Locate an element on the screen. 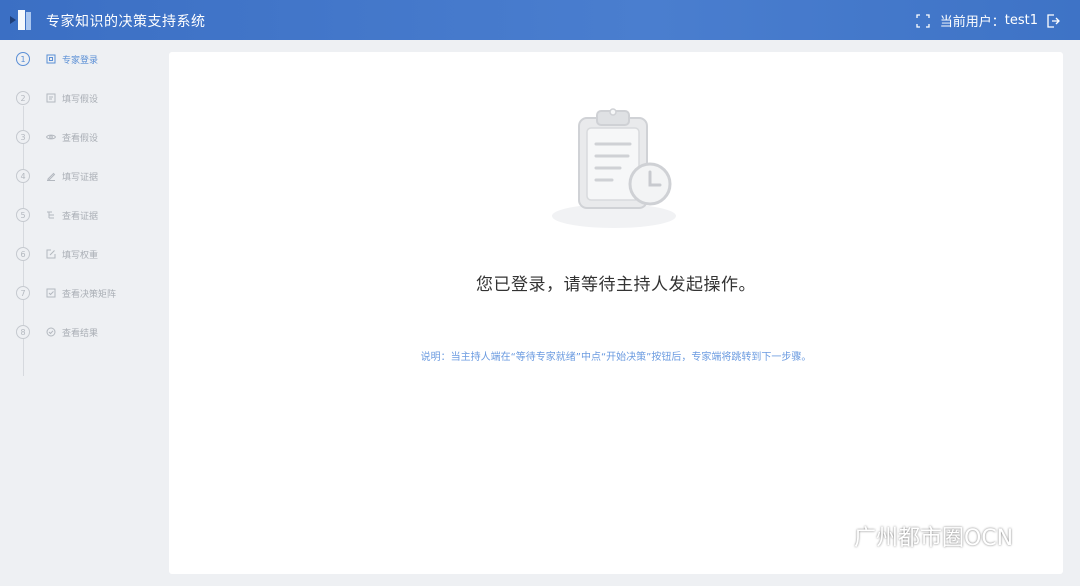 The width and height of the screenshot is (1080, 586). check-circle-icon is located at coordinates (51, 332).